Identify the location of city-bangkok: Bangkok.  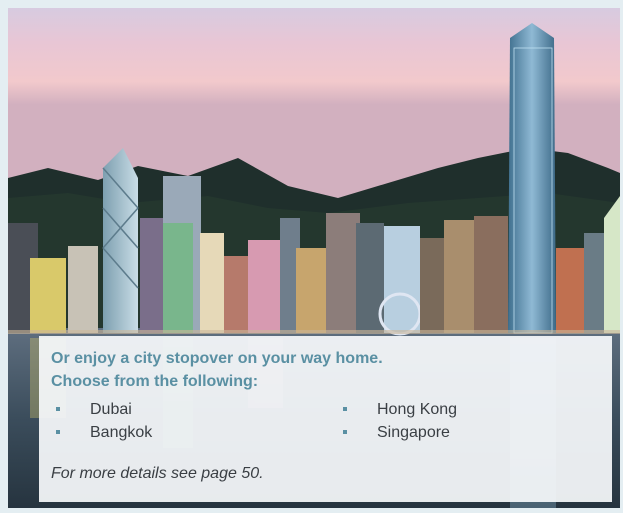
(121, 432).